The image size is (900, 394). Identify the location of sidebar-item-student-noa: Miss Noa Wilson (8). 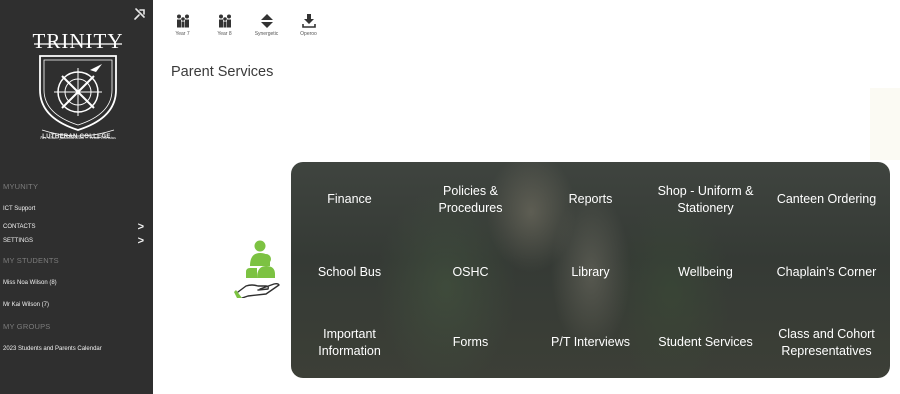
(76, 283).